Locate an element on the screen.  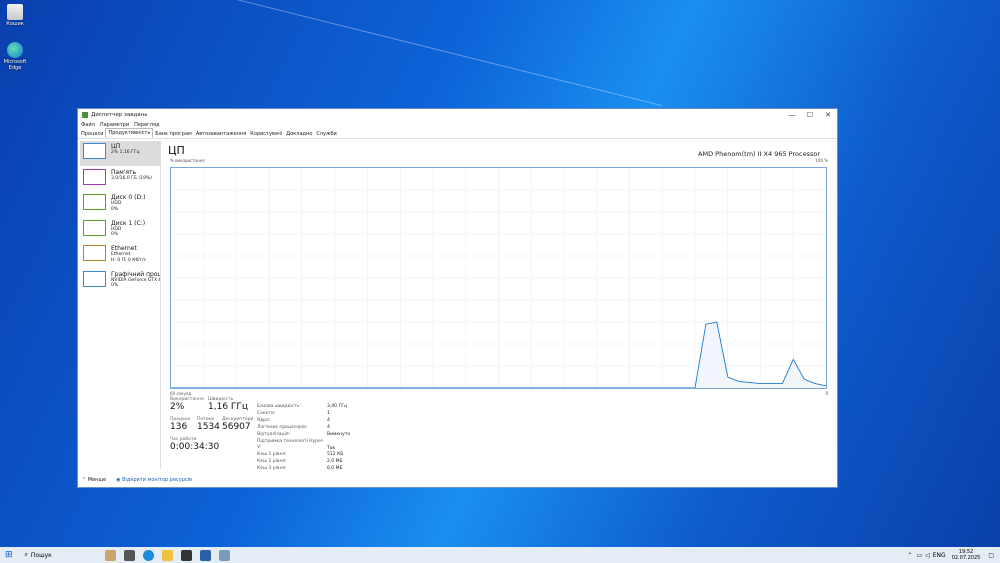
notification-icon: ▢ is located at coordinates (991, 555).